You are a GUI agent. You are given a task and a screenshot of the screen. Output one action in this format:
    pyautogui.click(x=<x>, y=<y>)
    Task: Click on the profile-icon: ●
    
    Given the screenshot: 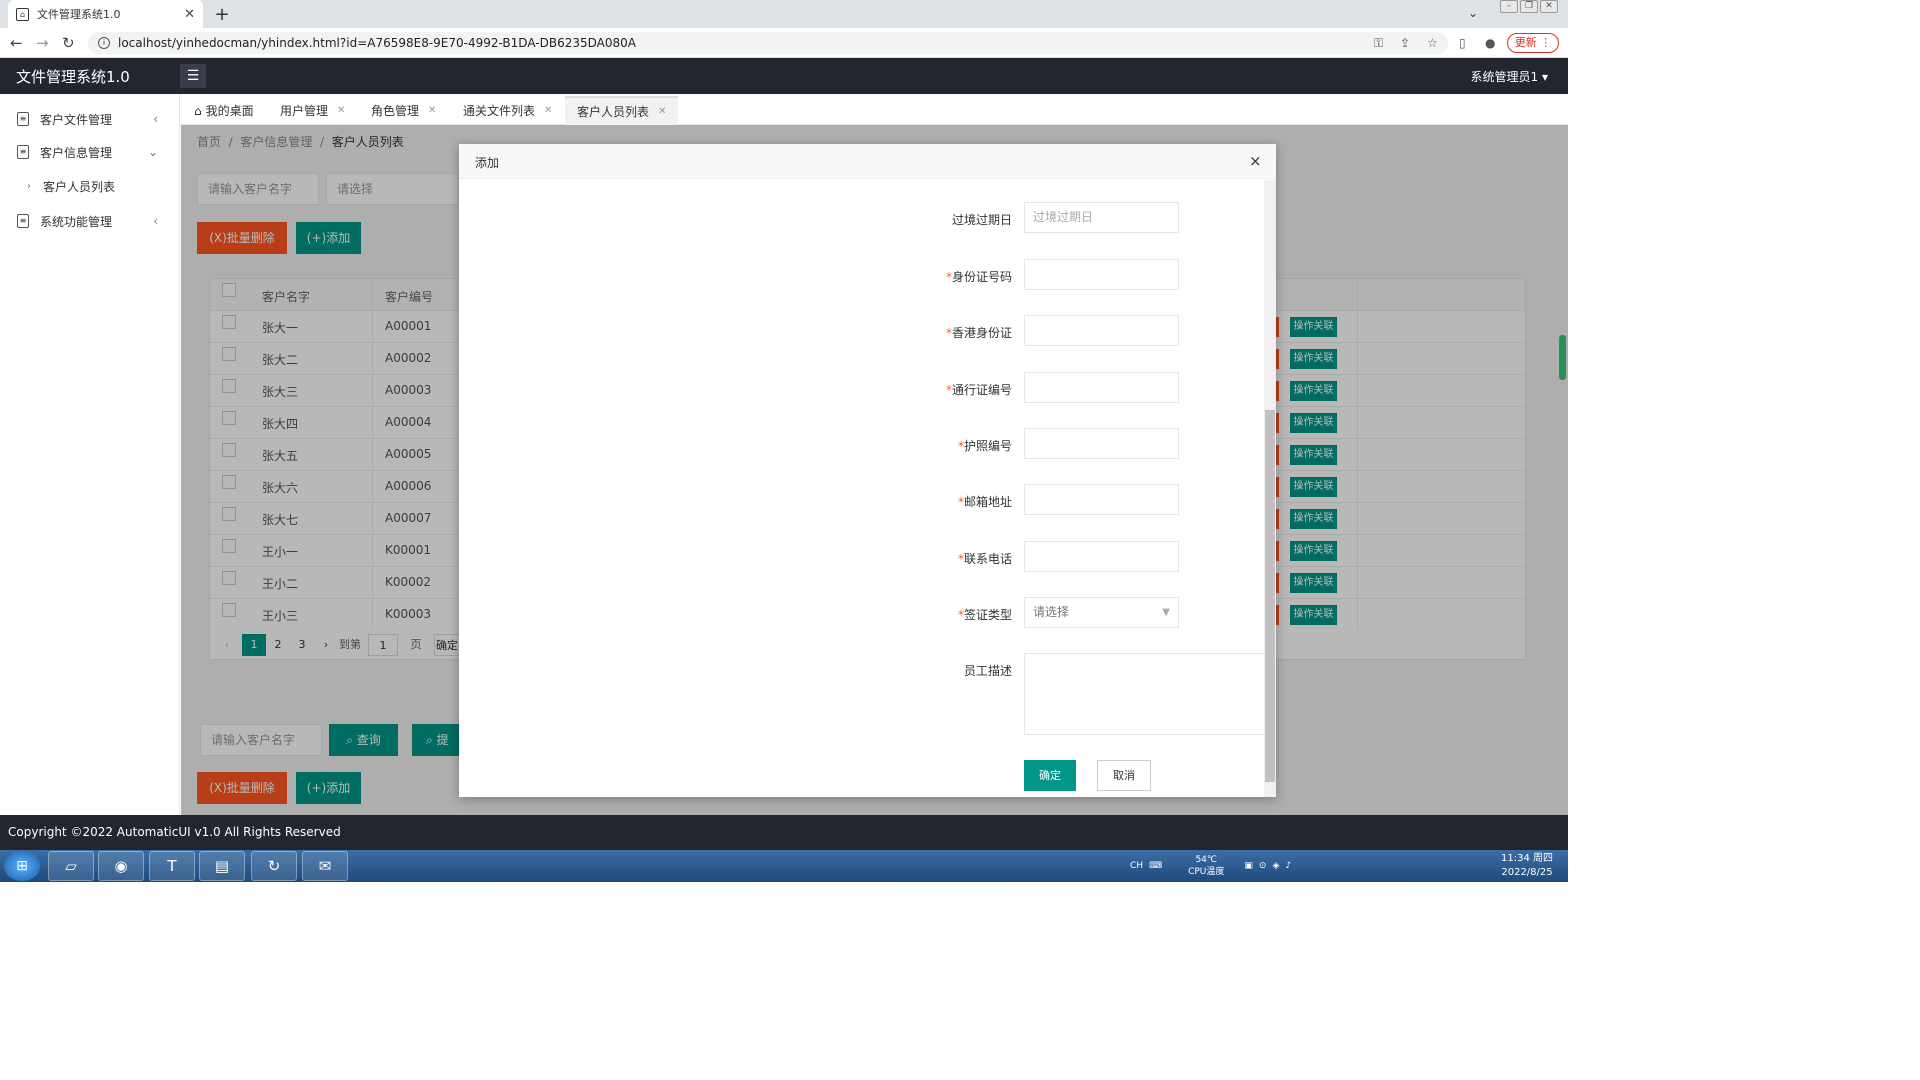 What is the action you would take?
    pyautogui.click(x=1490, y=43)
    